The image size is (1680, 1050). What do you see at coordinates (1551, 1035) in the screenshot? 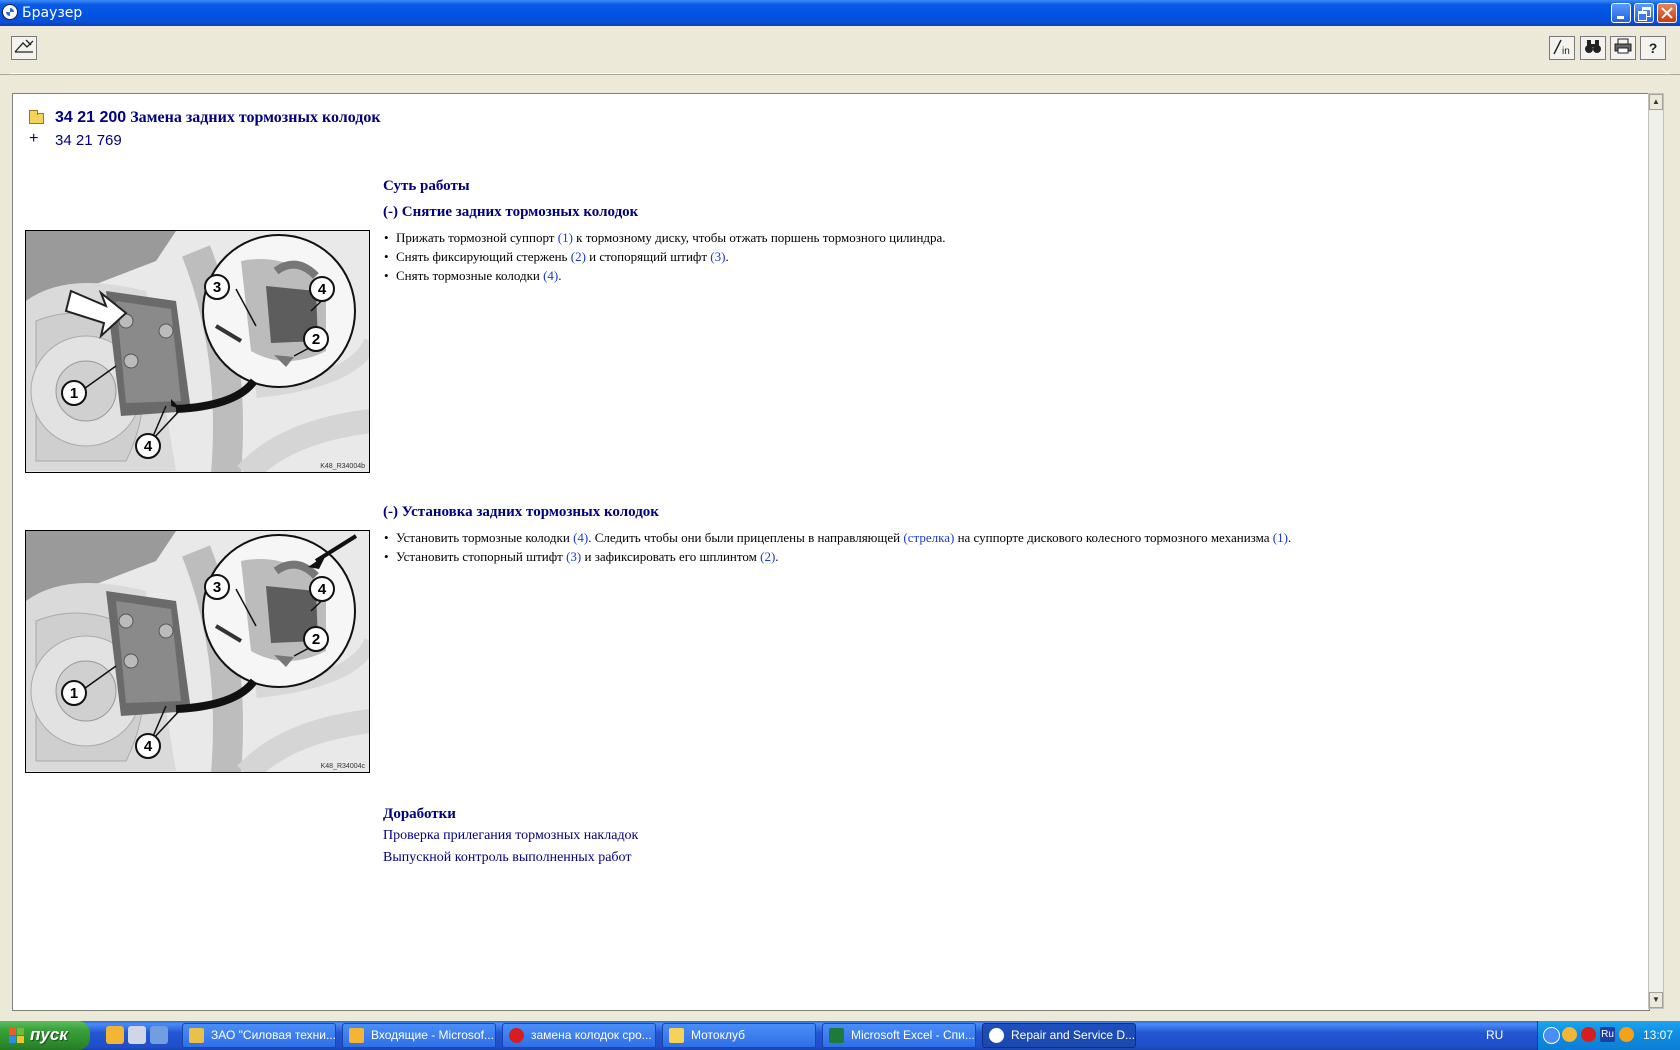
I see `tray-arrow-icon` at bounding box center [1551, 1035].